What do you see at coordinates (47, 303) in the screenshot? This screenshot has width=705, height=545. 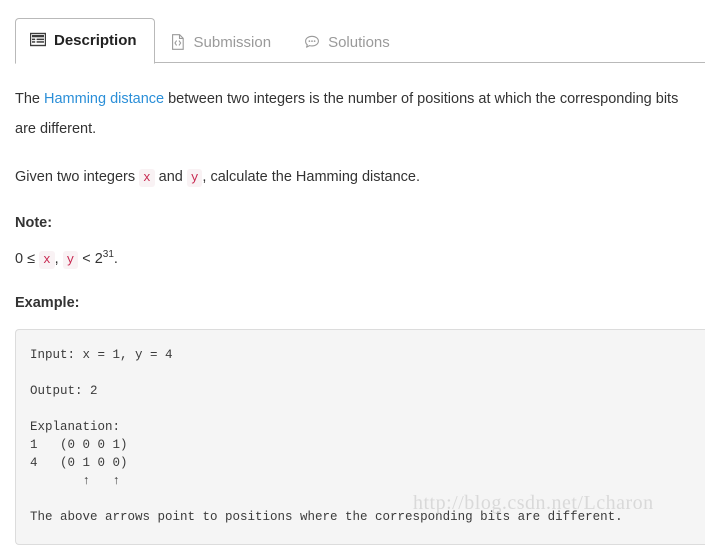 I see `example-heading: Example:` at bounding box center [47, 303].